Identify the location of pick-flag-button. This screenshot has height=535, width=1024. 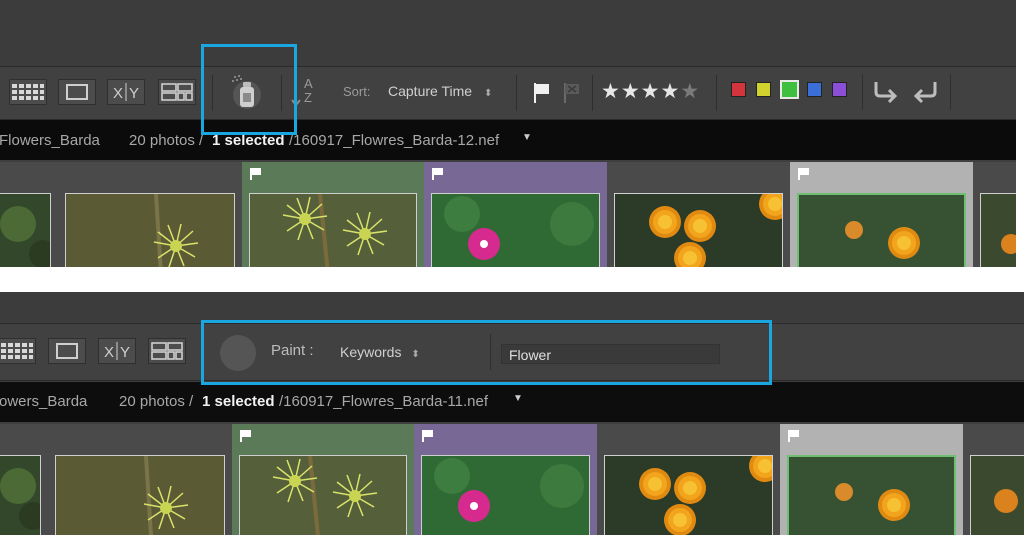
(542, 93).